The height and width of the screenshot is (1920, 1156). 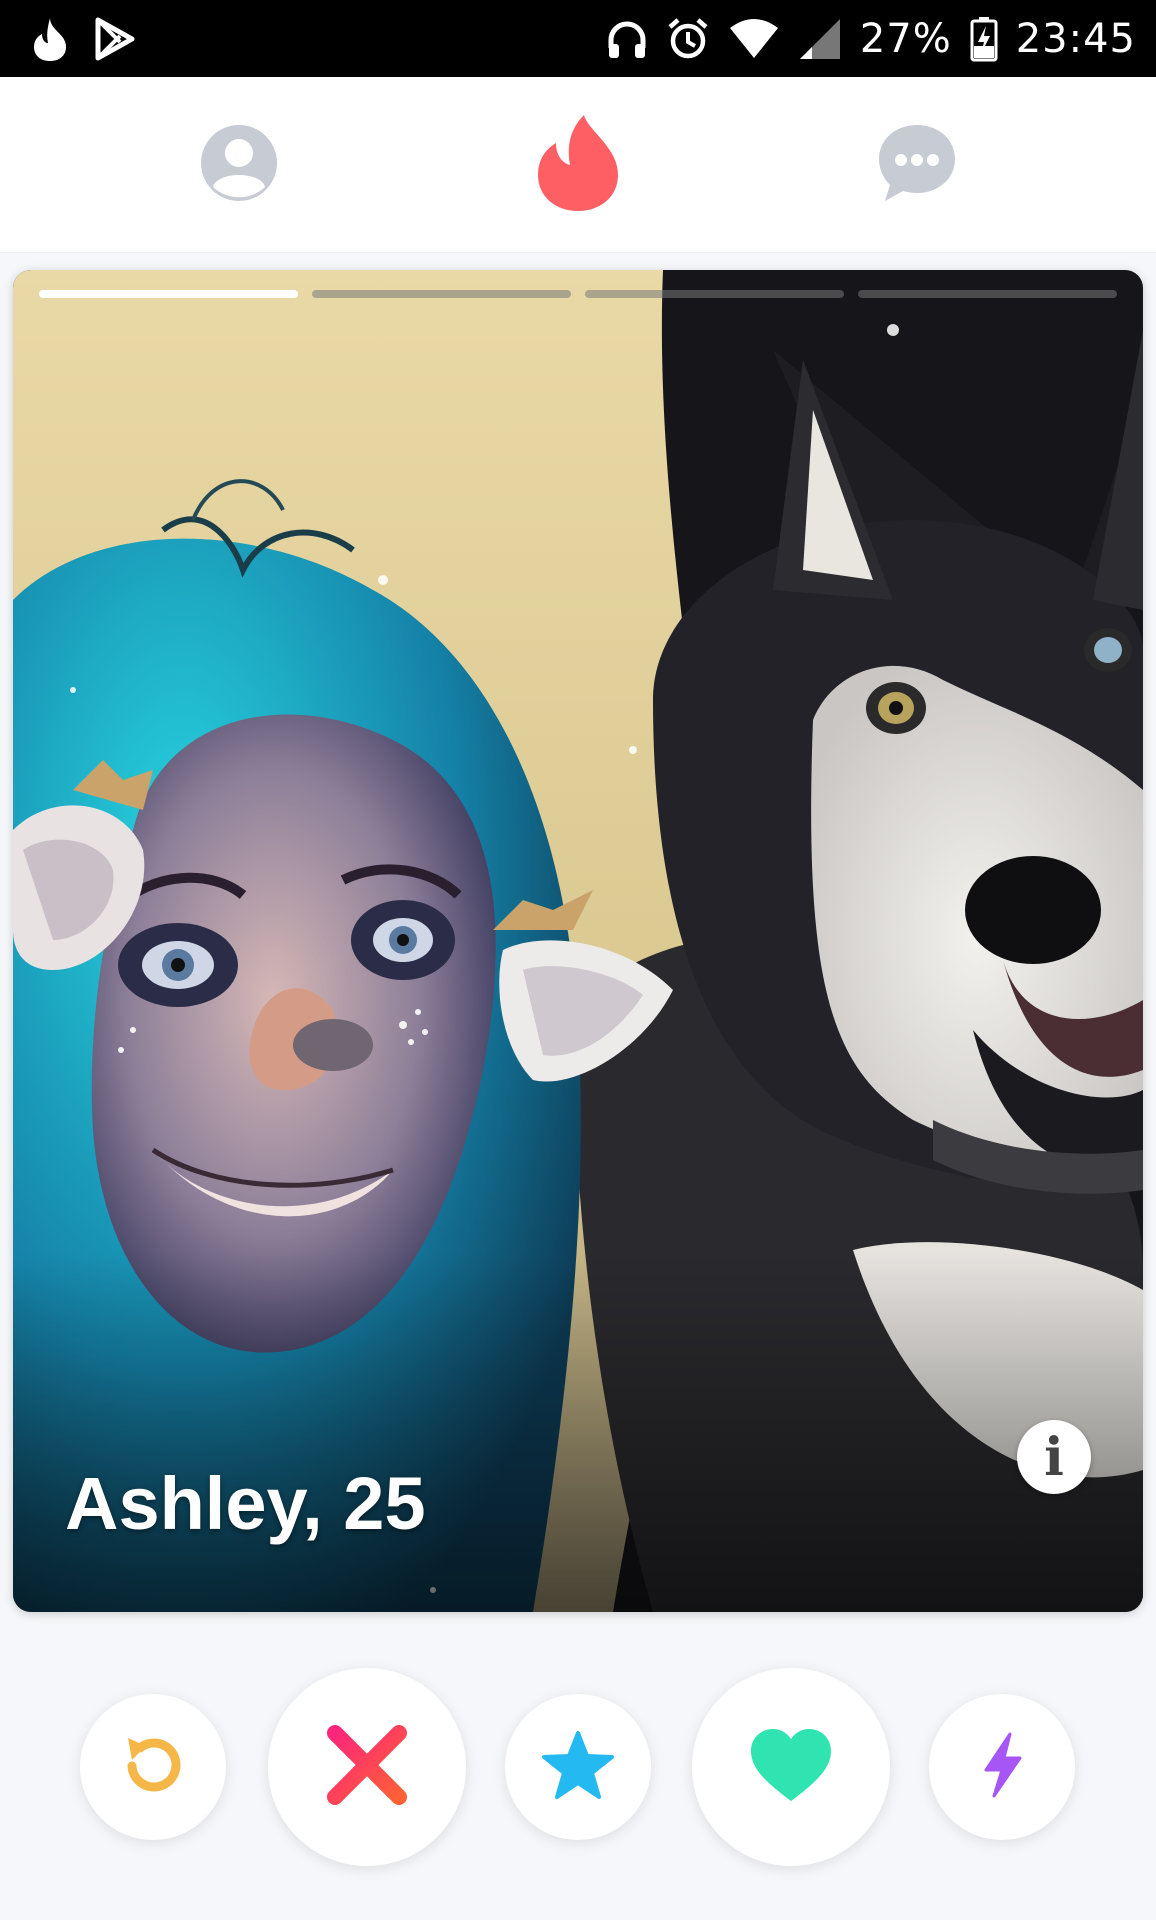 I want to click on profile-name-age: Ashley, 25, so click(x=245, y=1503).